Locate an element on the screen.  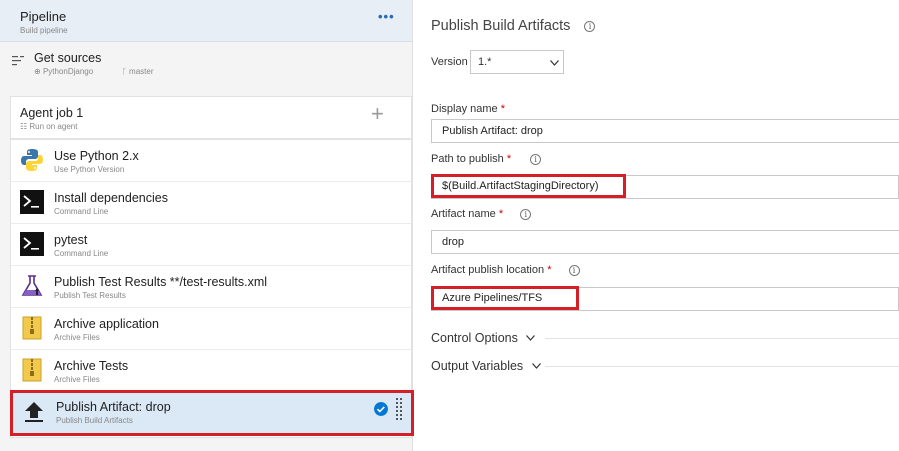
output-variables-section: Output Variables is located at coordinates (486, 366).